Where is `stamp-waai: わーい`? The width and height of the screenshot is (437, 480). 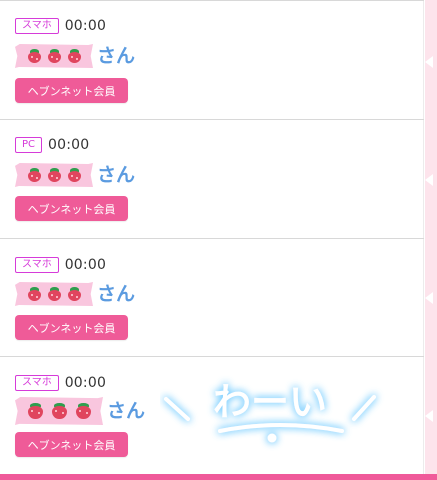
stamp-waai: わーい is located at coordinates (270, 411).